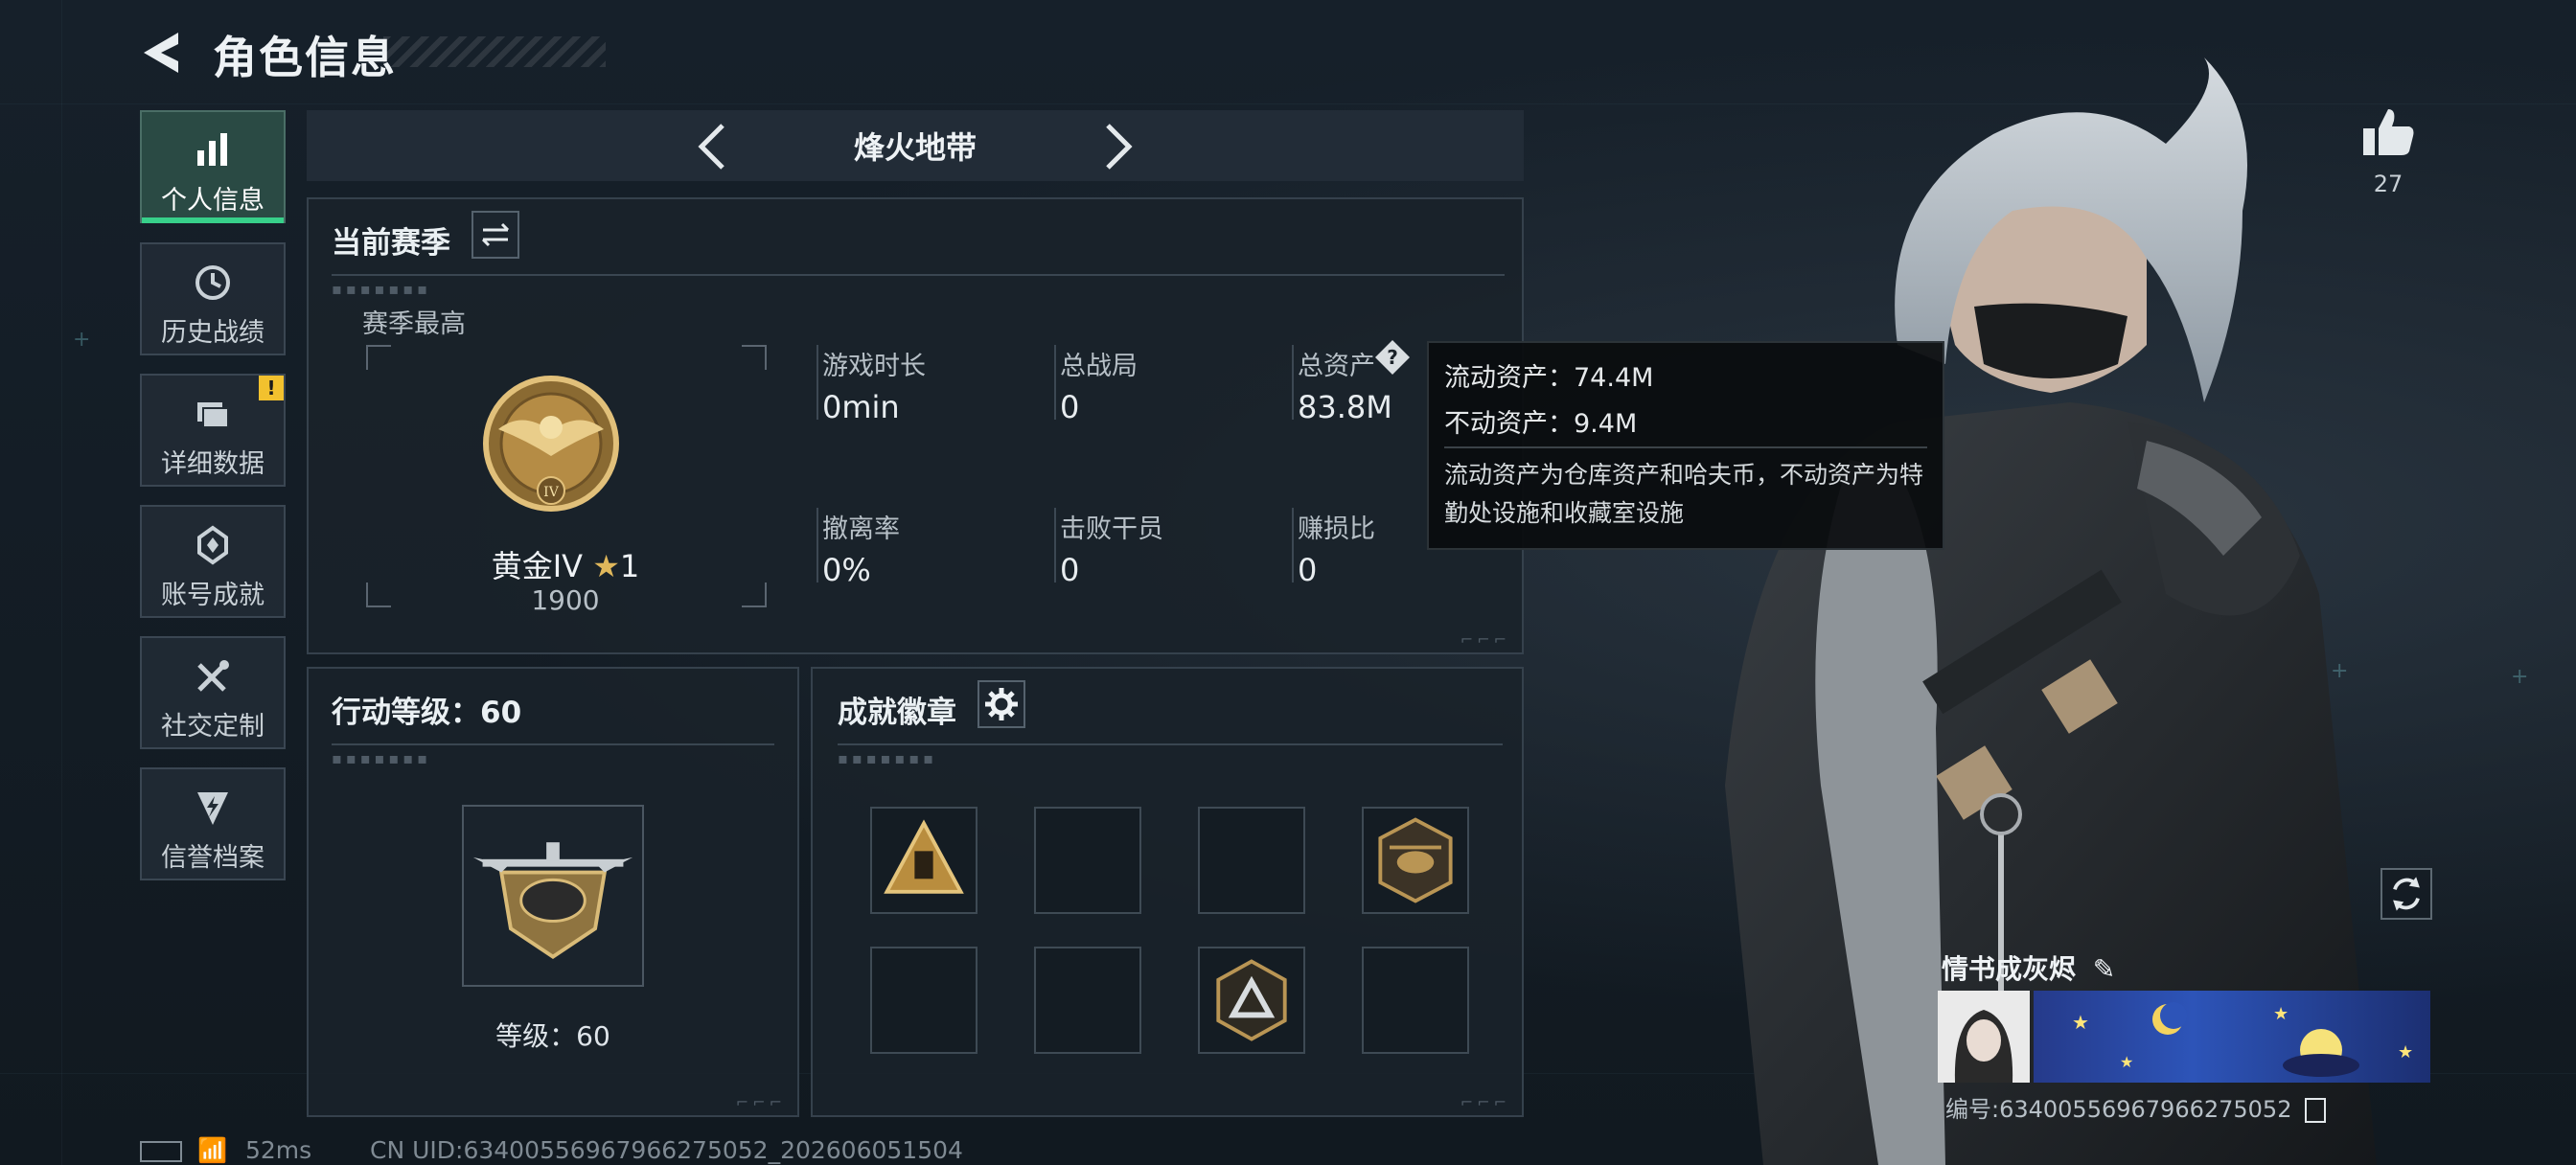  What do you see at coordinates (861, 407) in the screenshot?
I see `stat-value: 0min` at bounding box center [861, 407].